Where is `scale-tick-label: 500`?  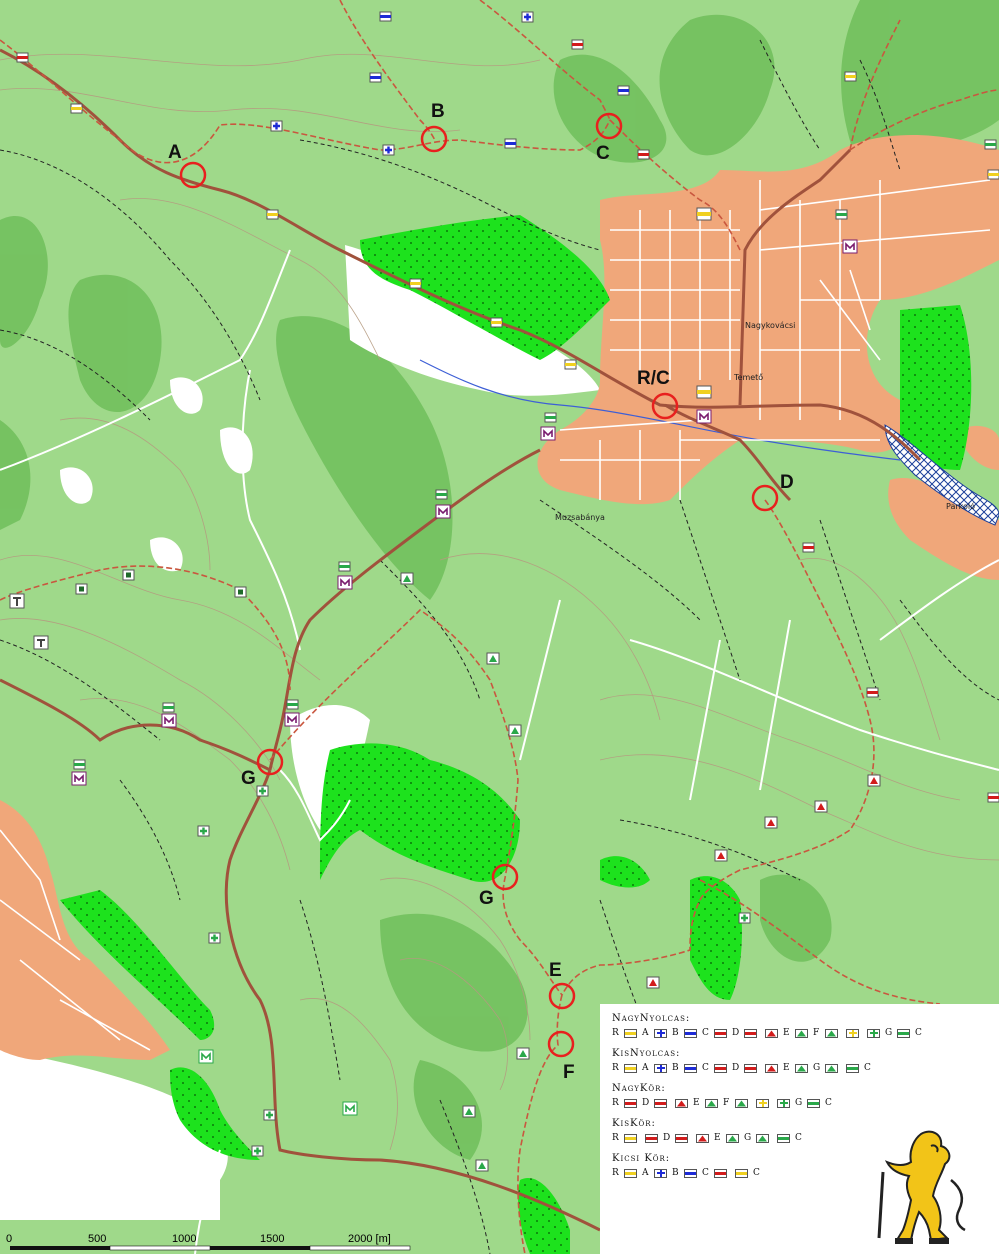
scale-tick-label: 500 is located at coordinates (97, 1239).